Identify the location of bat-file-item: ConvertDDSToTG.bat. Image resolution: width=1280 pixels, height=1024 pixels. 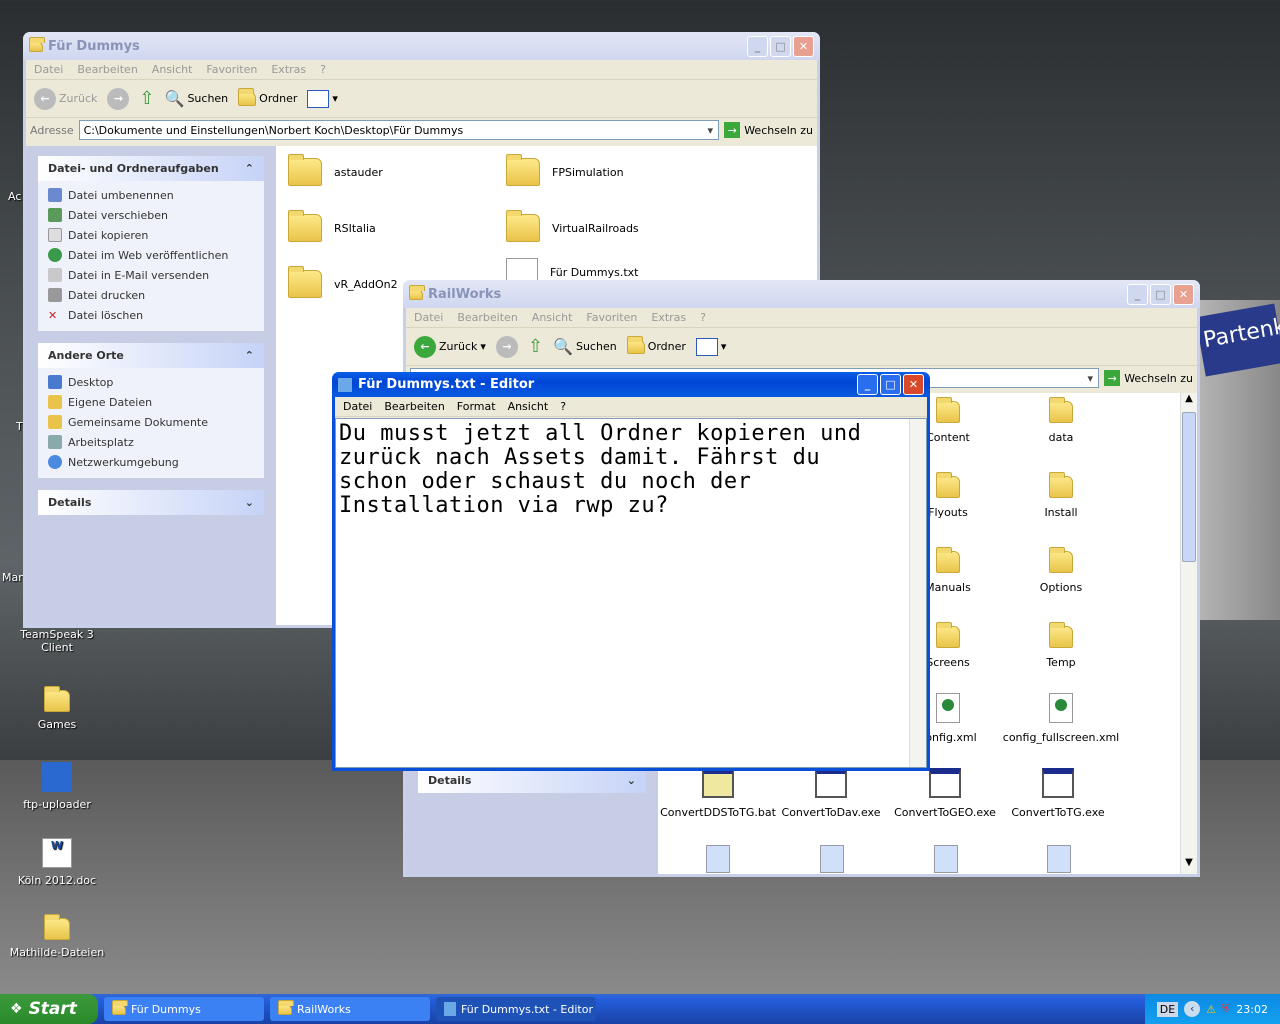
(718, 793).